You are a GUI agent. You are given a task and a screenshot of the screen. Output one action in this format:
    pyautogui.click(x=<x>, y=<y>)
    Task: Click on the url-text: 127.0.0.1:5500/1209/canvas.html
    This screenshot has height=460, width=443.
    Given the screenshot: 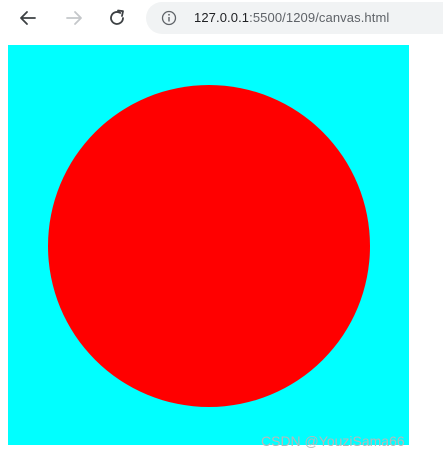 What is the action you would take?
    pyautogui.click(x=291, y=18)
    